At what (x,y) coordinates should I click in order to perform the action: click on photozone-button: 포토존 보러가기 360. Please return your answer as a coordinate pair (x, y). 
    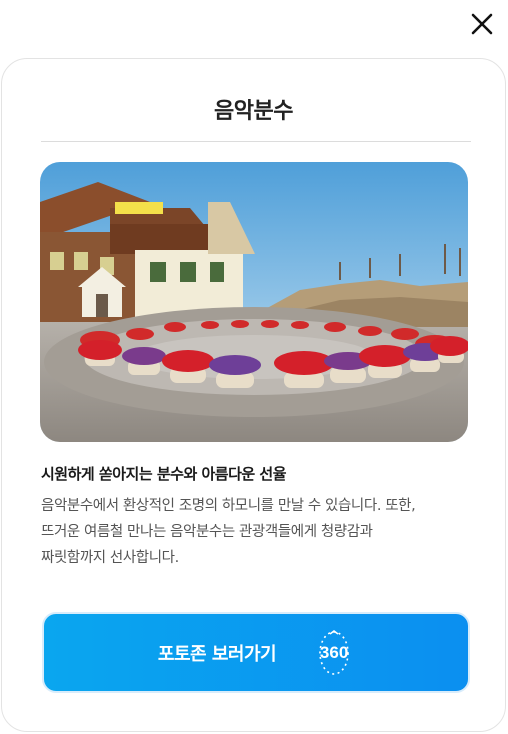
    Looking at the image, I should click on (256, 652).